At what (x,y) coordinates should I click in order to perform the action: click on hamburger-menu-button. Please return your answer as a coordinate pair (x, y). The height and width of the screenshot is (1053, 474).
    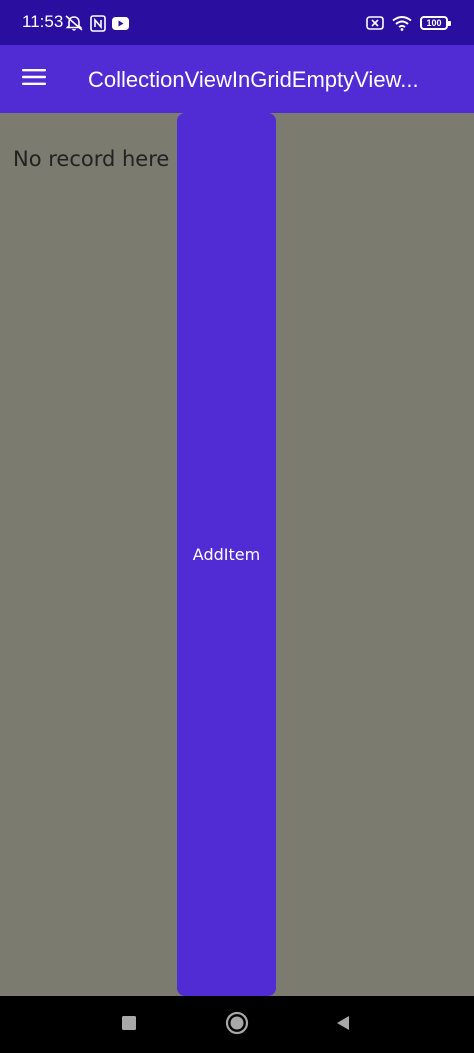
    Looking at the image, I should click on (34, 79).